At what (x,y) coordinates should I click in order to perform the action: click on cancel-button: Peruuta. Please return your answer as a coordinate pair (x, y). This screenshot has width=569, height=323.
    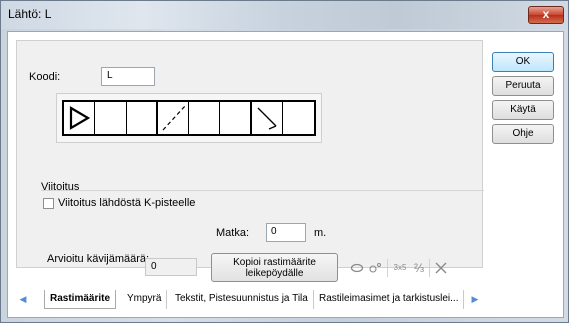
    Looking at the image, I should click on (523, 86).